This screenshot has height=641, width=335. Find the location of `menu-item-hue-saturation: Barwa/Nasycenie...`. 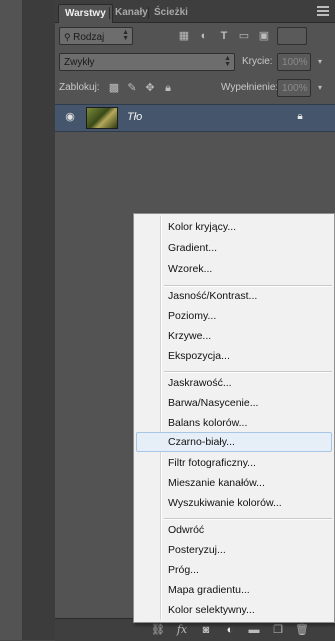

menu-item-hue-saturation: Barwa/Nasycenie... is located at coordinates (234, 403).